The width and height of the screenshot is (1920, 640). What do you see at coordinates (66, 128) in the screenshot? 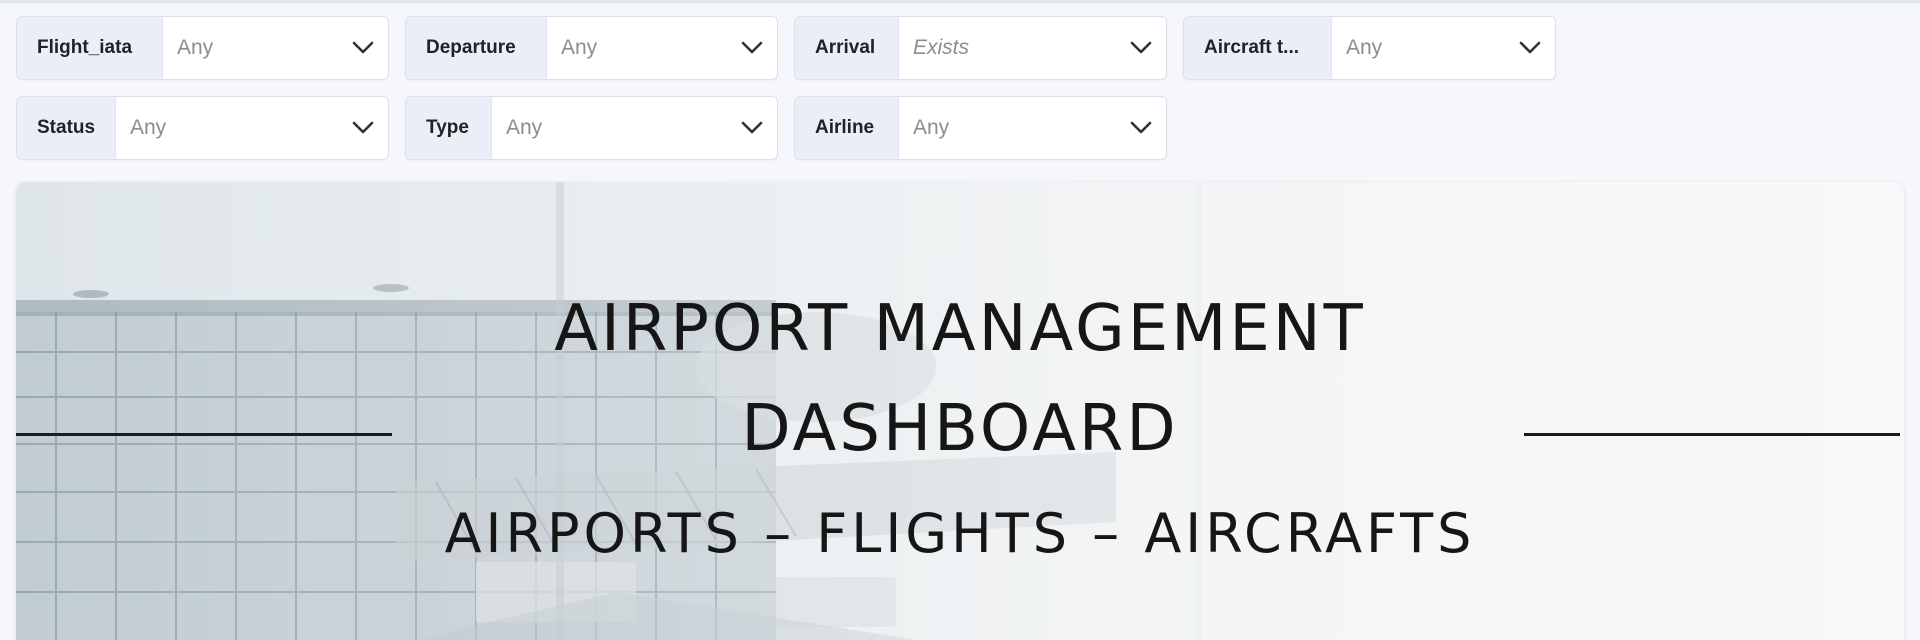
I see `filter-label: Status` at bounding box center [66, 128].